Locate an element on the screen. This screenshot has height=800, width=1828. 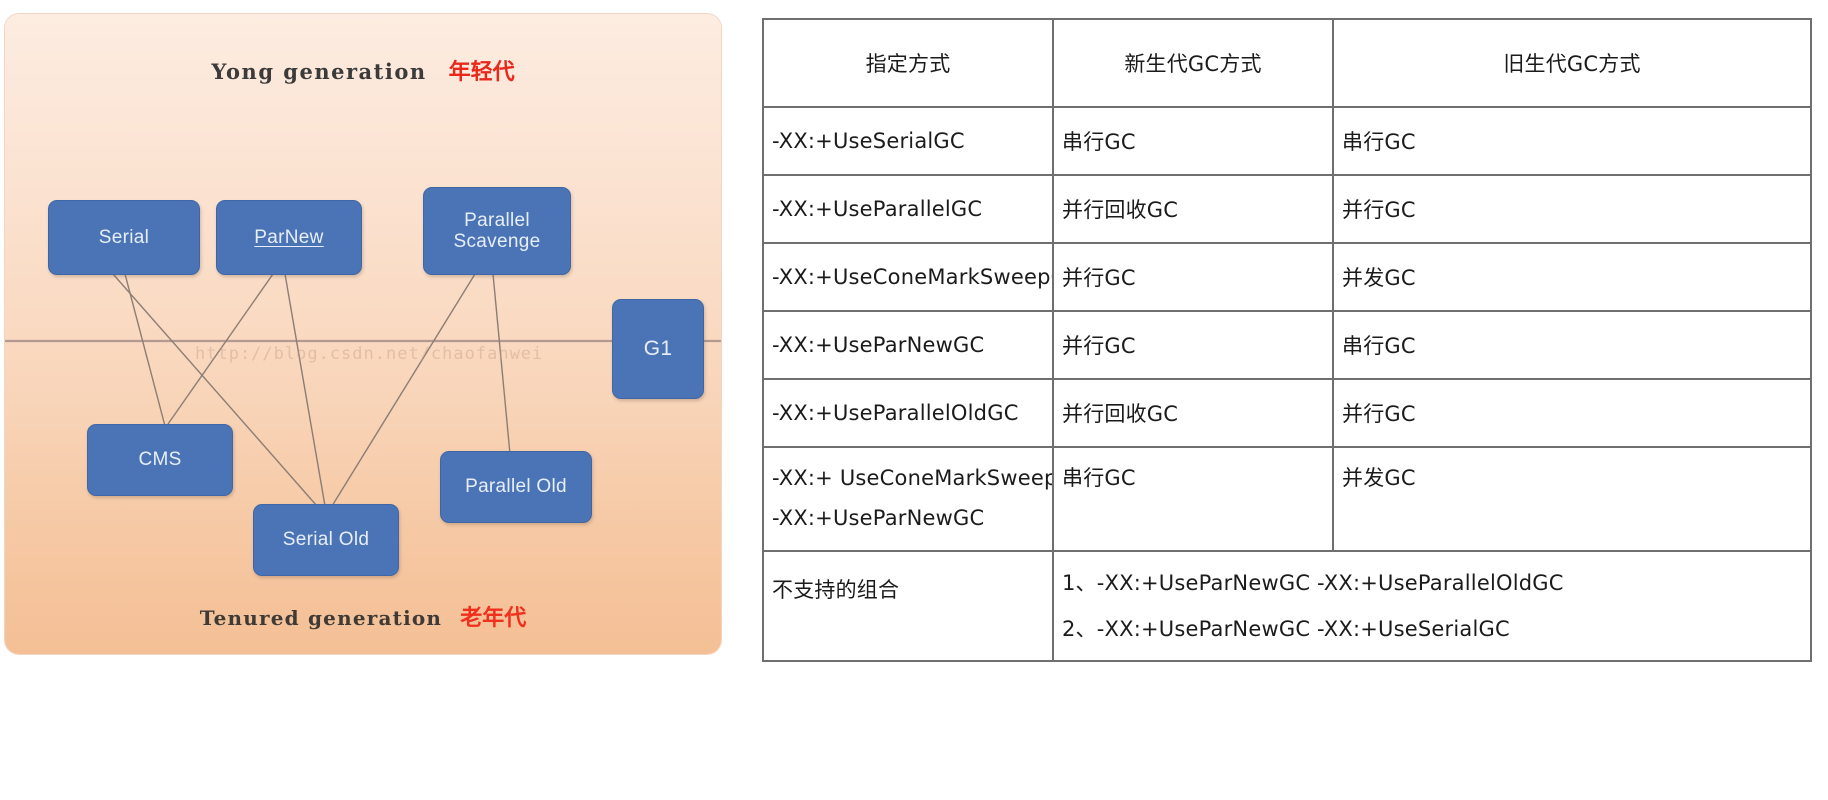
cell-option: -XX:+UseSerialGC is located at coordinates (908, 141).